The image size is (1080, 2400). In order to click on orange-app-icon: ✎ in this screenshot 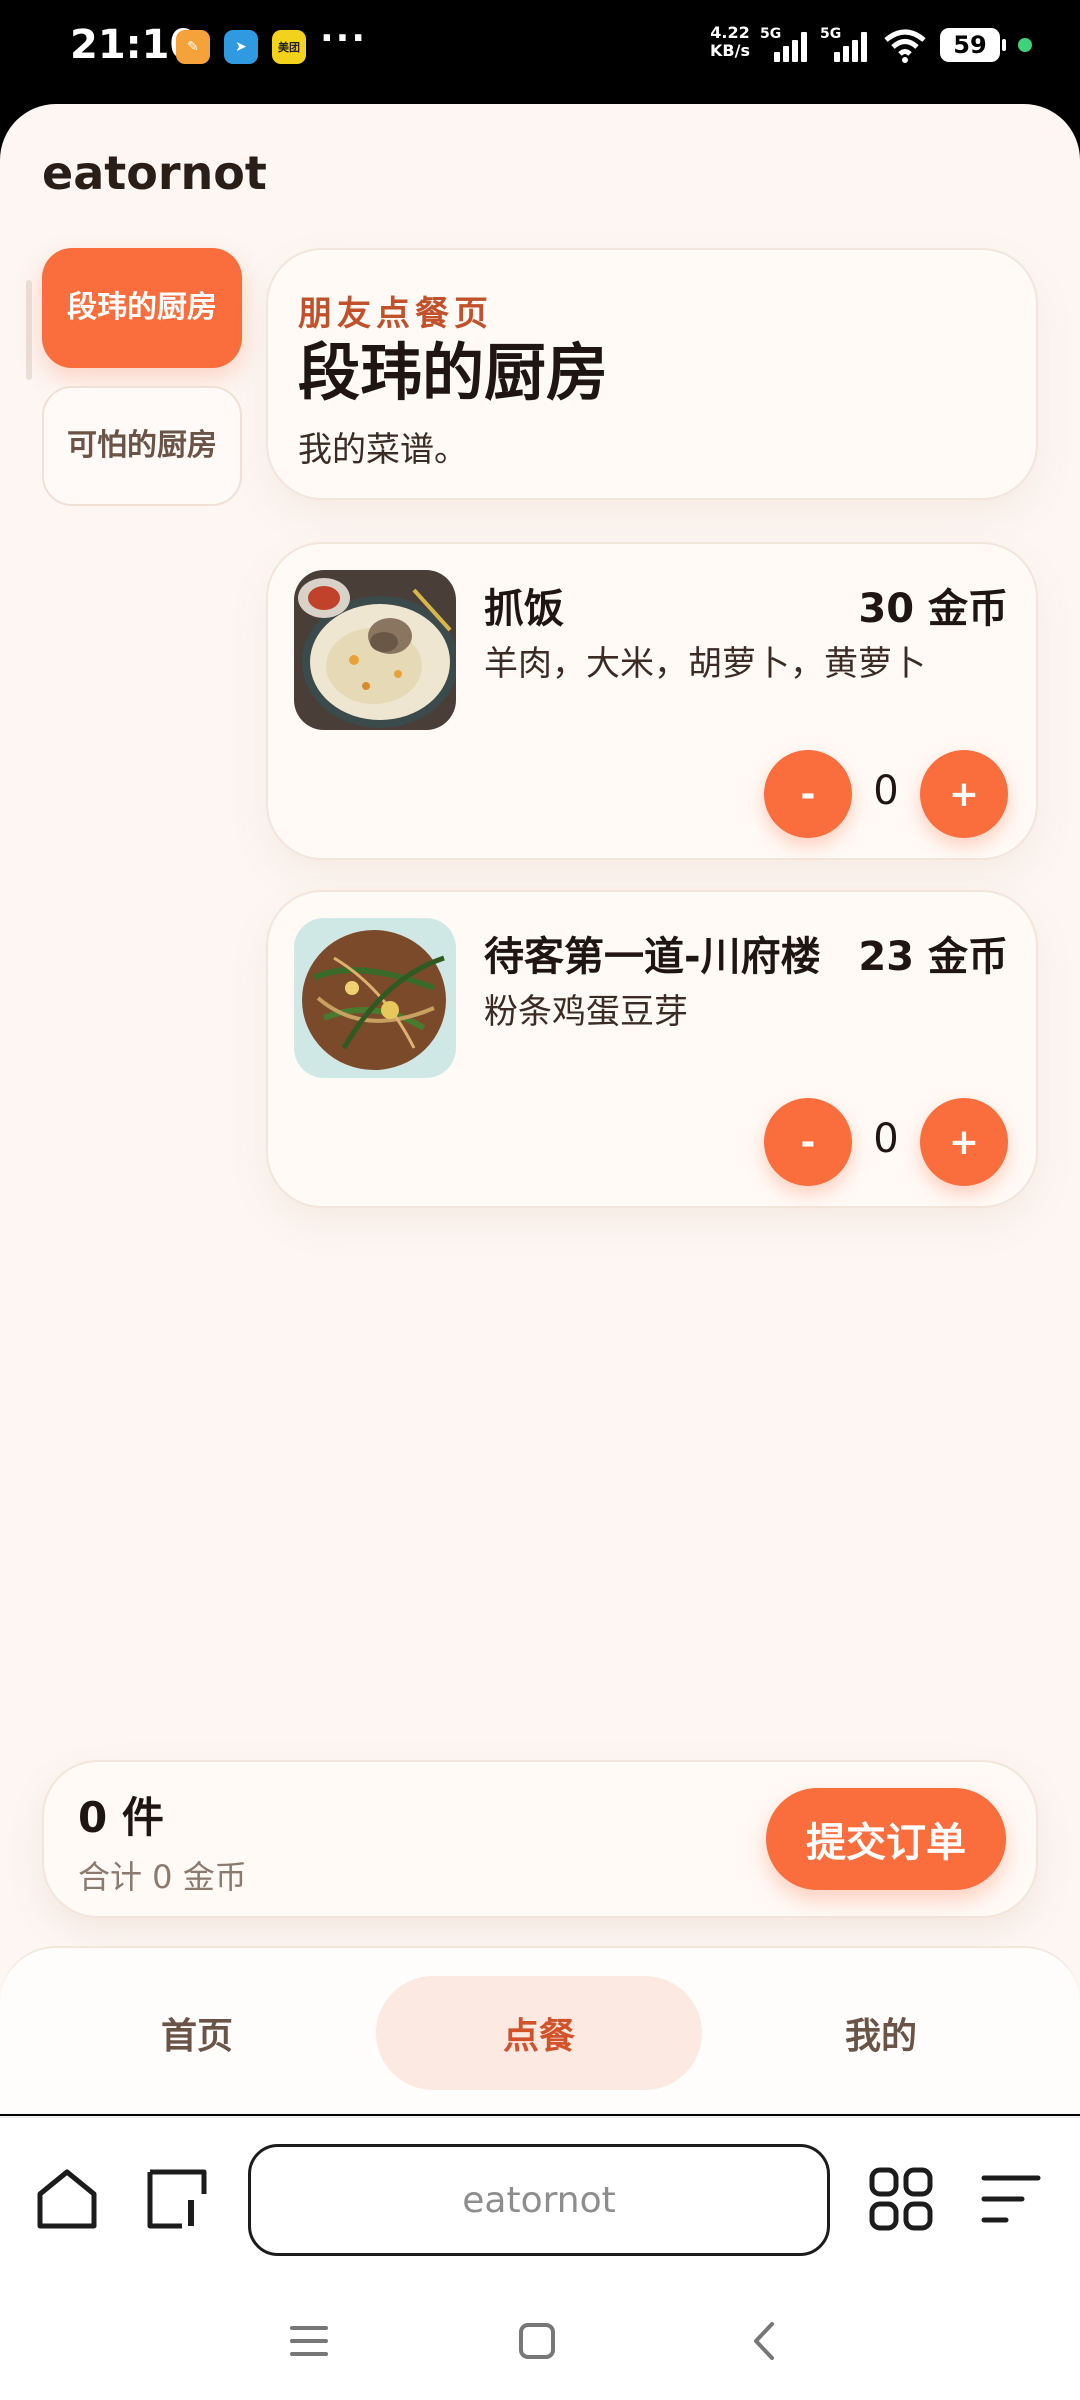, I will do `click(193, 47)`.